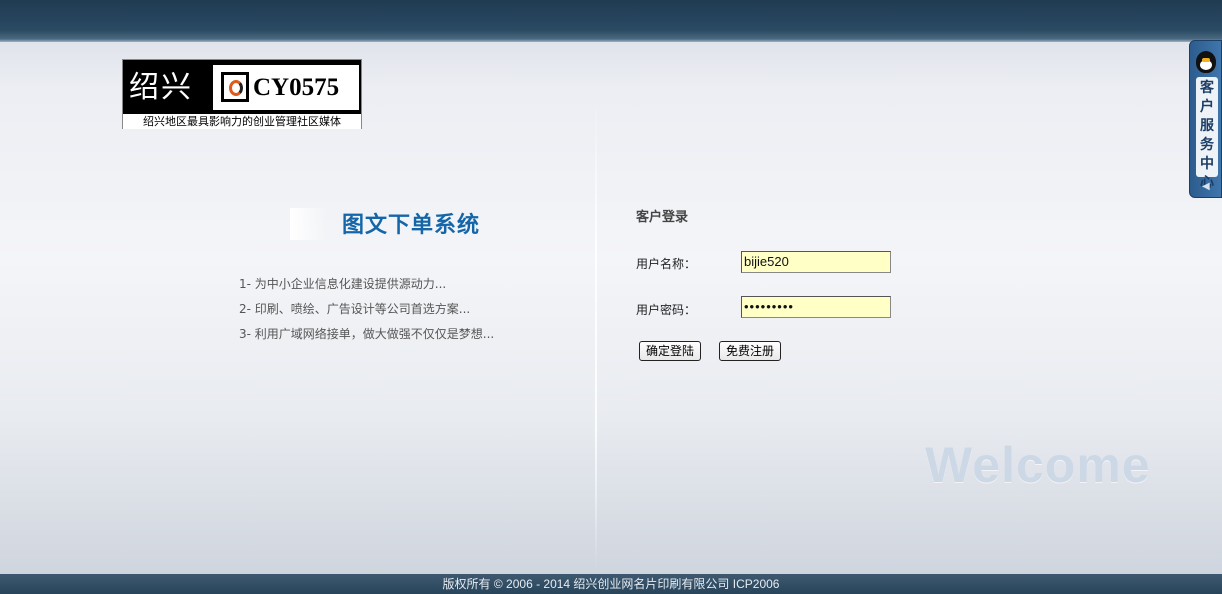  What do you see at coordinates (242, 121) in the screenshot?
I see `logo-slogan: 绍兴地区最具影响力的创业管理社区媒体` at bounding box center [242, 121].